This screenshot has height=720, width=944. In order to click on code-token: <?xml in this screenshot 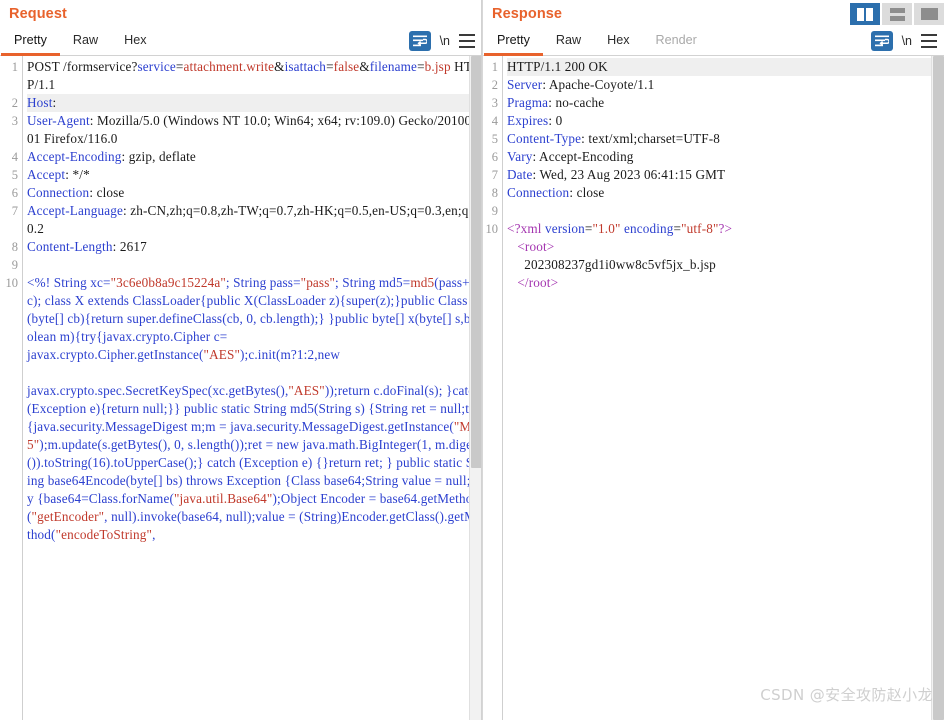, I will do `click(526, 228)`.